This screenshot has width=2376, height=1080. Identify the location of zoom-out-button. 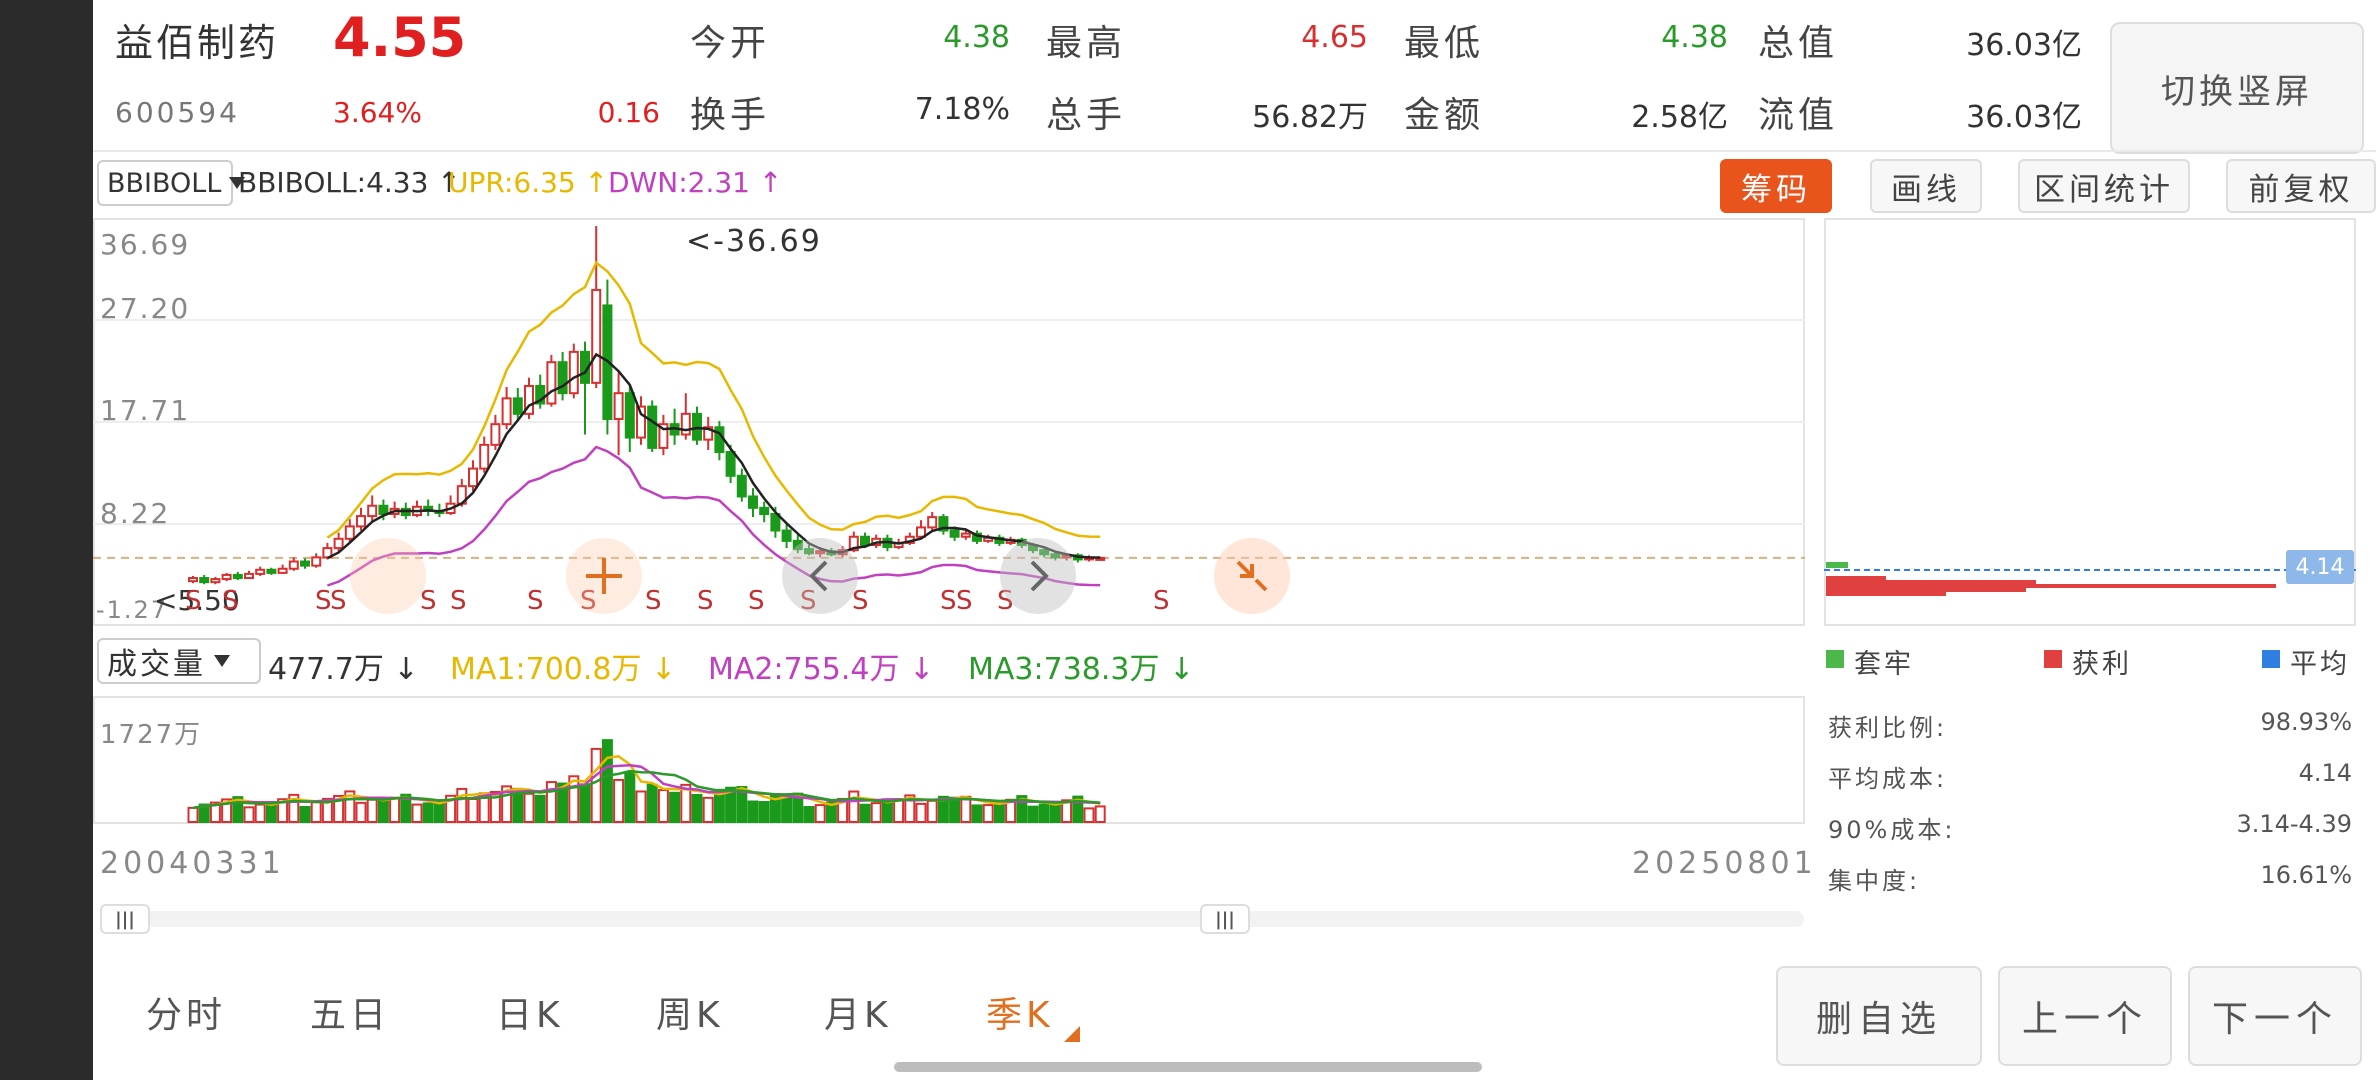
(388, 576).